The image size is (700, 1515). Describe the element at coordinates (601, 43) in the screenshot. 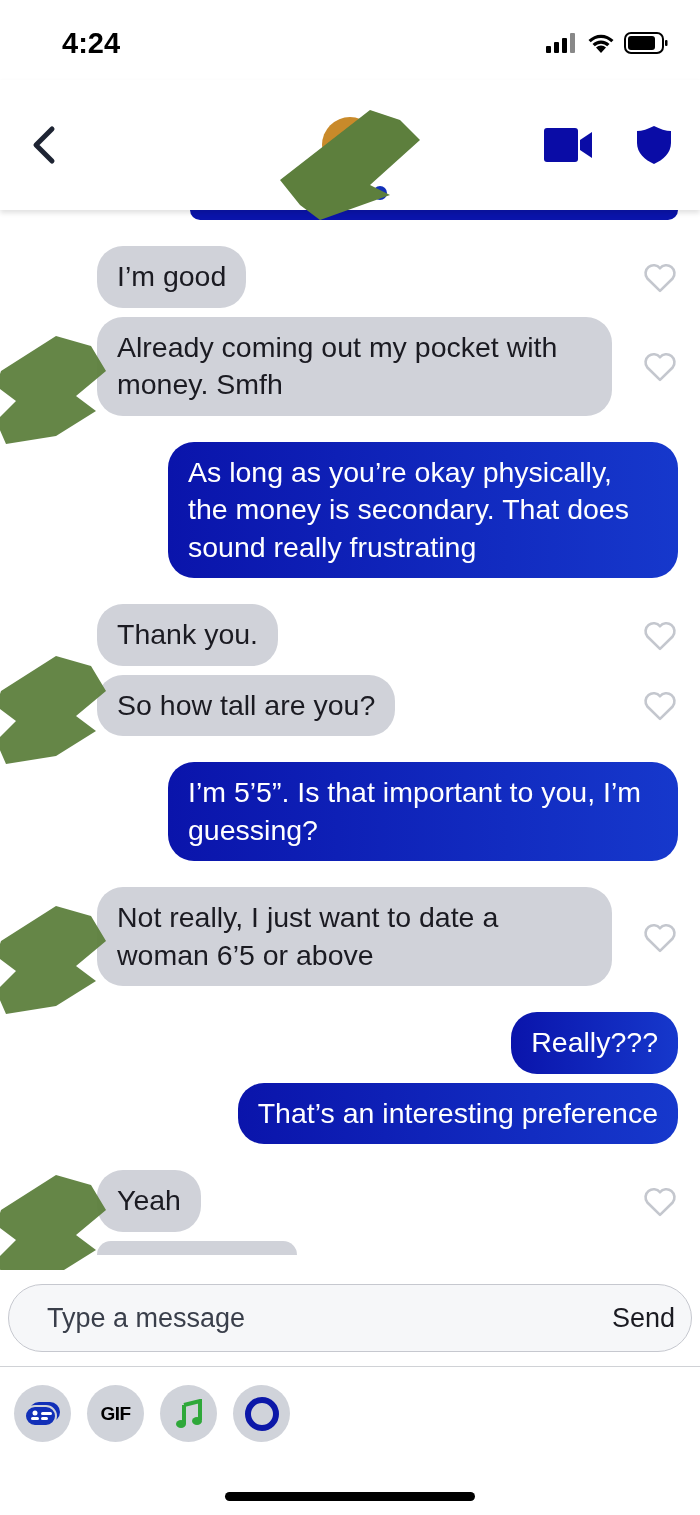

I see `wifi-icon` at that location.